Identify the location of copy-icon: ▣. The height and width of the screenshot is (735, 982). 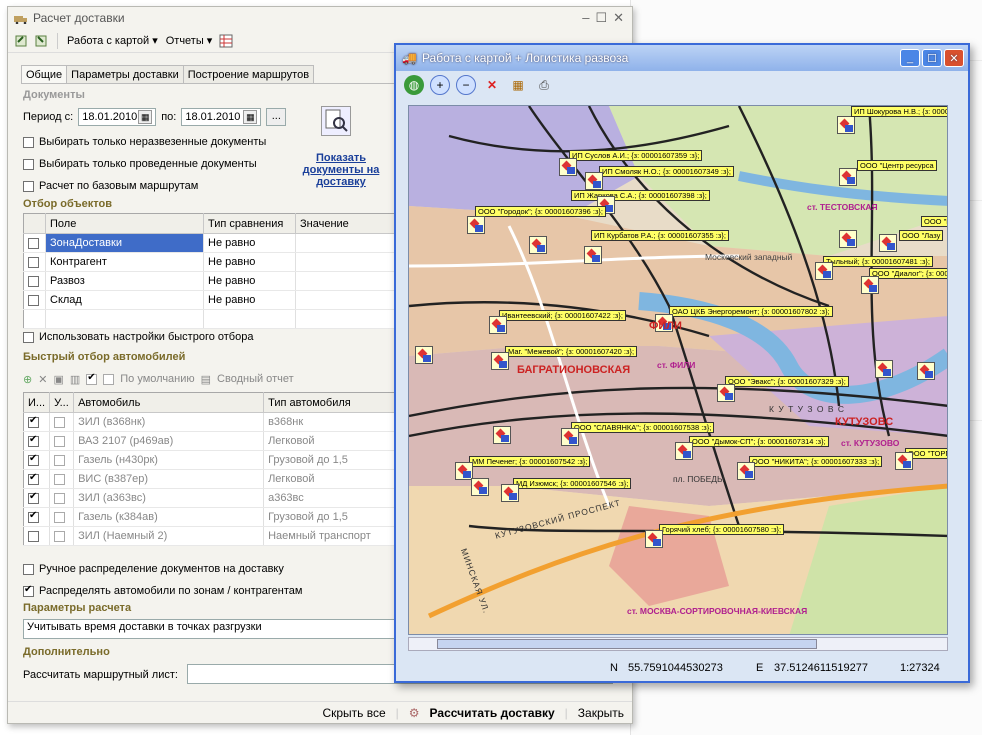
(58, 379).